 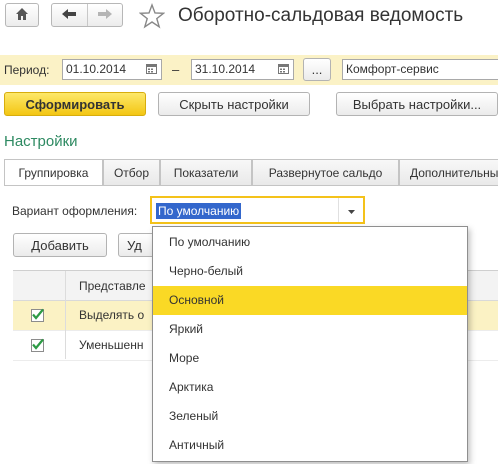 What do you see at coordinates (65, 315) in the screenshot?
I see `column-divider` at bounding box center [65, 315].